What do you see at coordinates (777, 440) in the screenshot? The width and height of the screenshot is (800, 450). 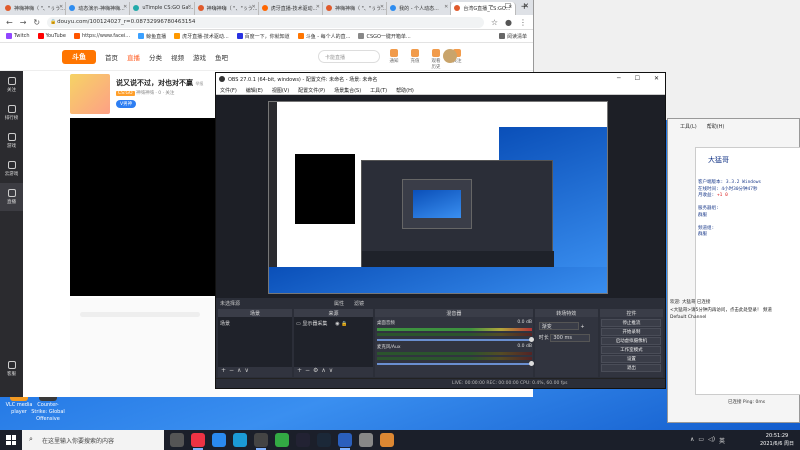 I see `taskbar-clock: 20:51:29 2021/6/6 周日` at bounding box center [777, 440].